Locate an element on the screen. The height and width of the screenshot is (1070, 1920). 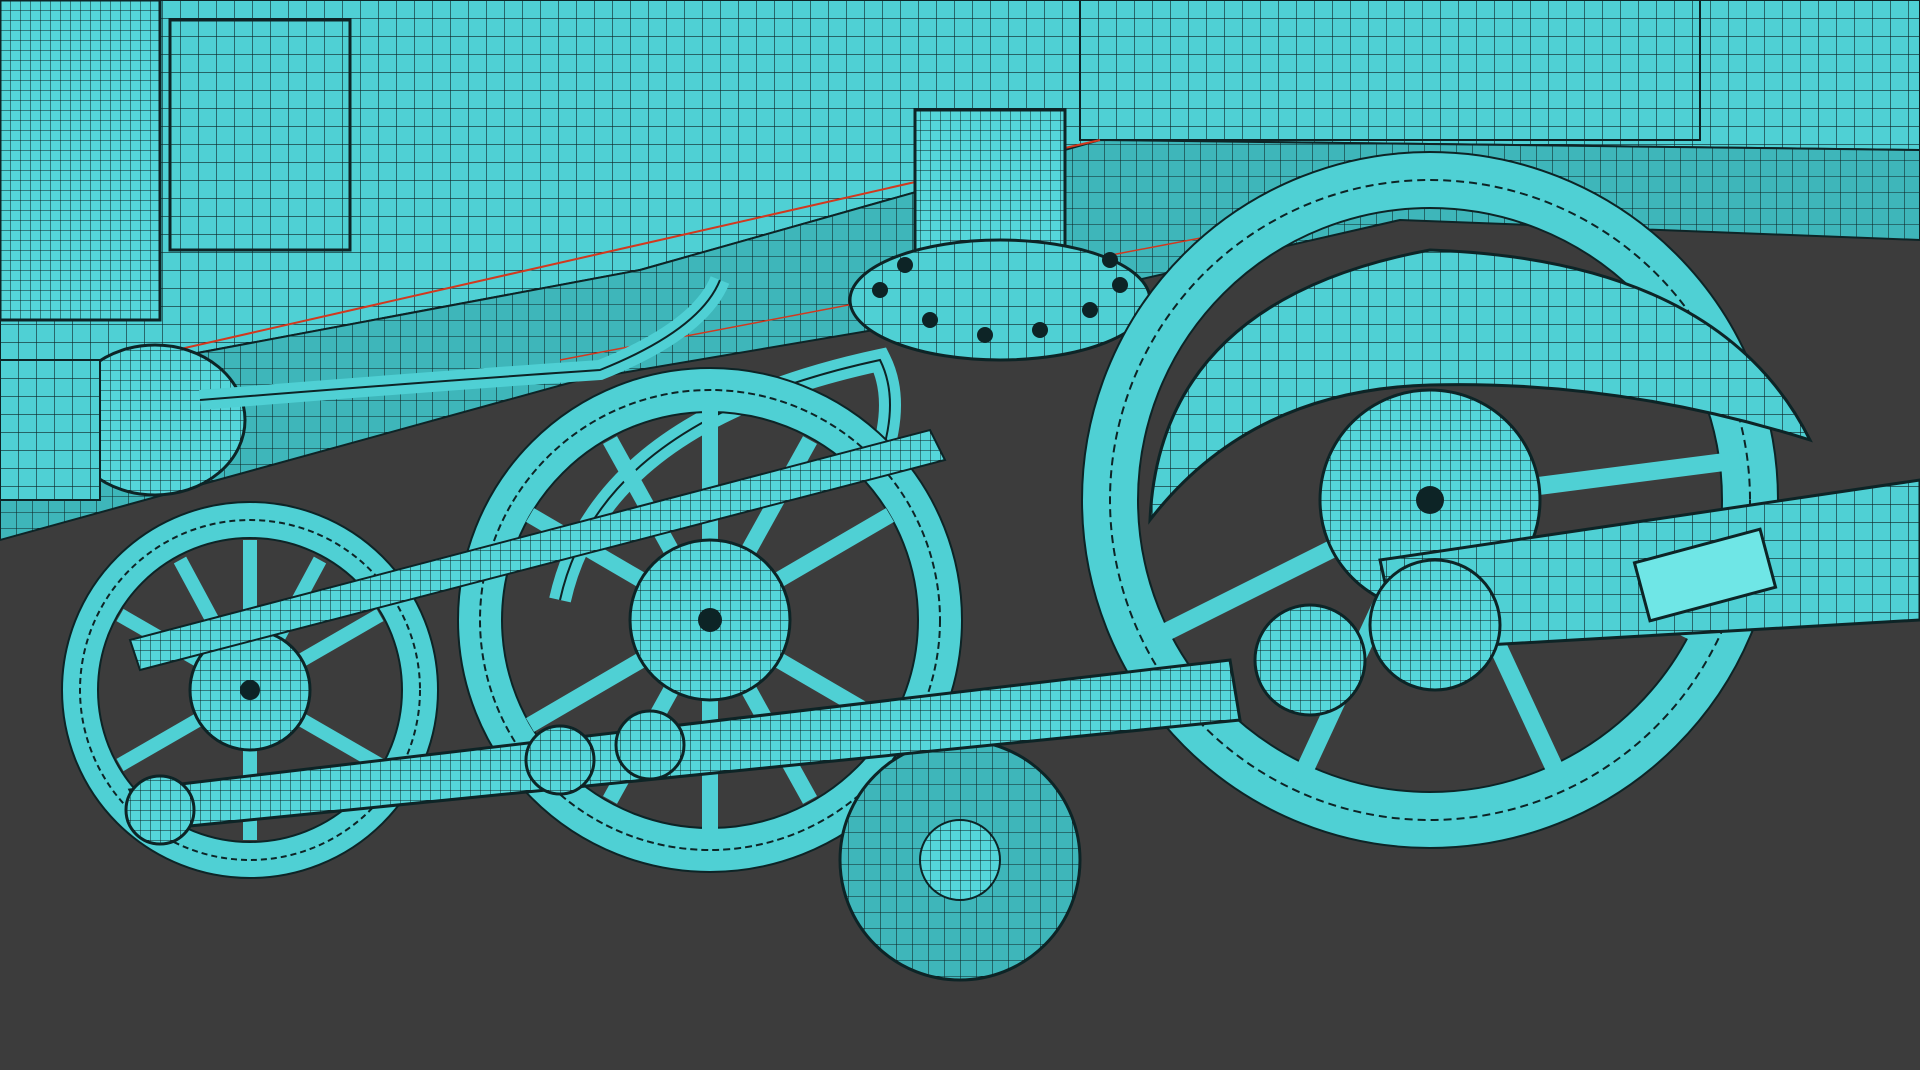
front-steam-dome is located at coordinates (123, 422).